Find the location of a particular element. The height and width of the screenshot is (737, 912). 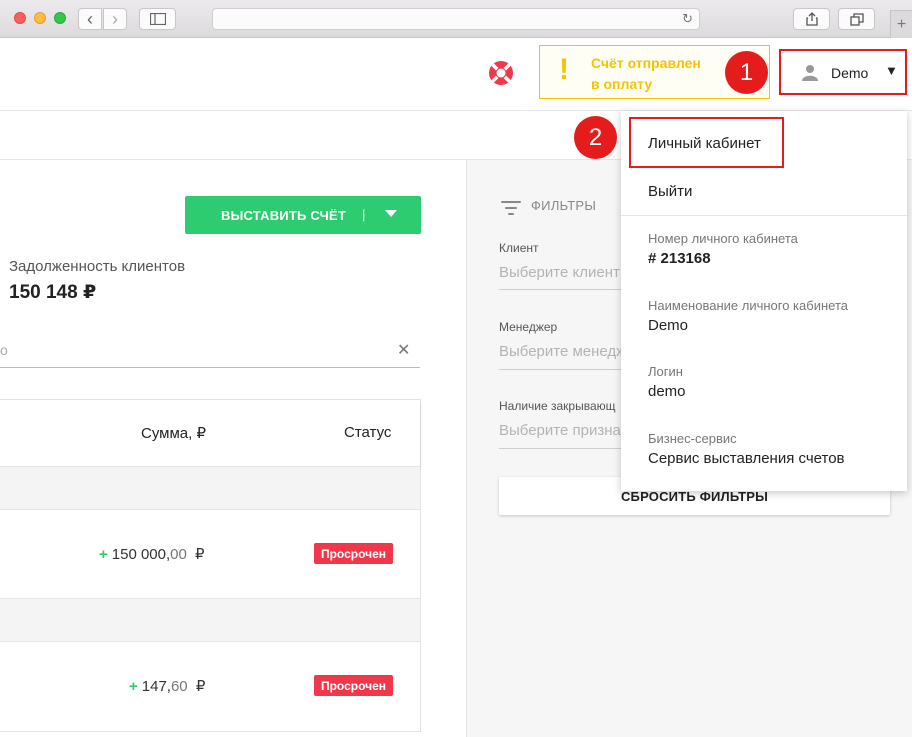

clear-icon: ✕ is located at coordinates (403, 350).